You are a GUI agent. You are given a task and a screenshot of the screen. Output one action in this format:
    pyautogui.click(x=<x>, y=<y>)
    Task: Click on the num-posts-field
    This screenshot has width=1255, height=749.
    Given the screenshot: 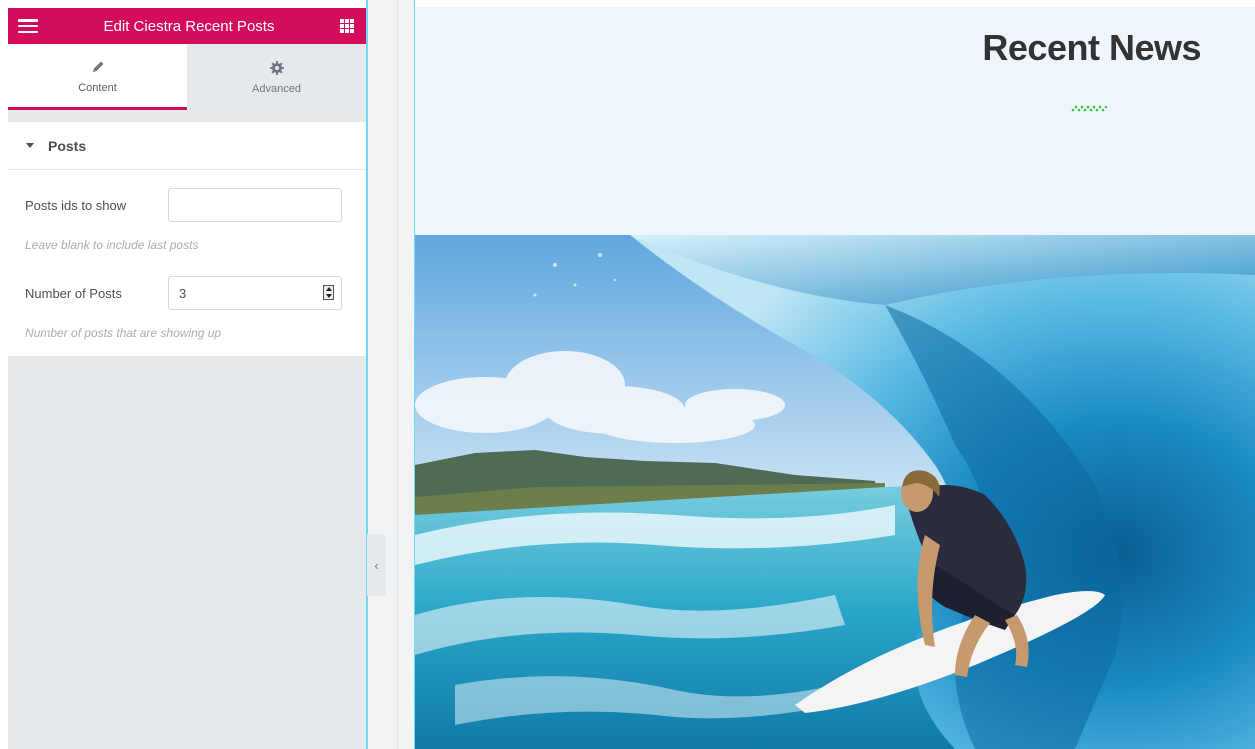 What is the action you would take?
    pyautogui.click(x=255, y=293)
    